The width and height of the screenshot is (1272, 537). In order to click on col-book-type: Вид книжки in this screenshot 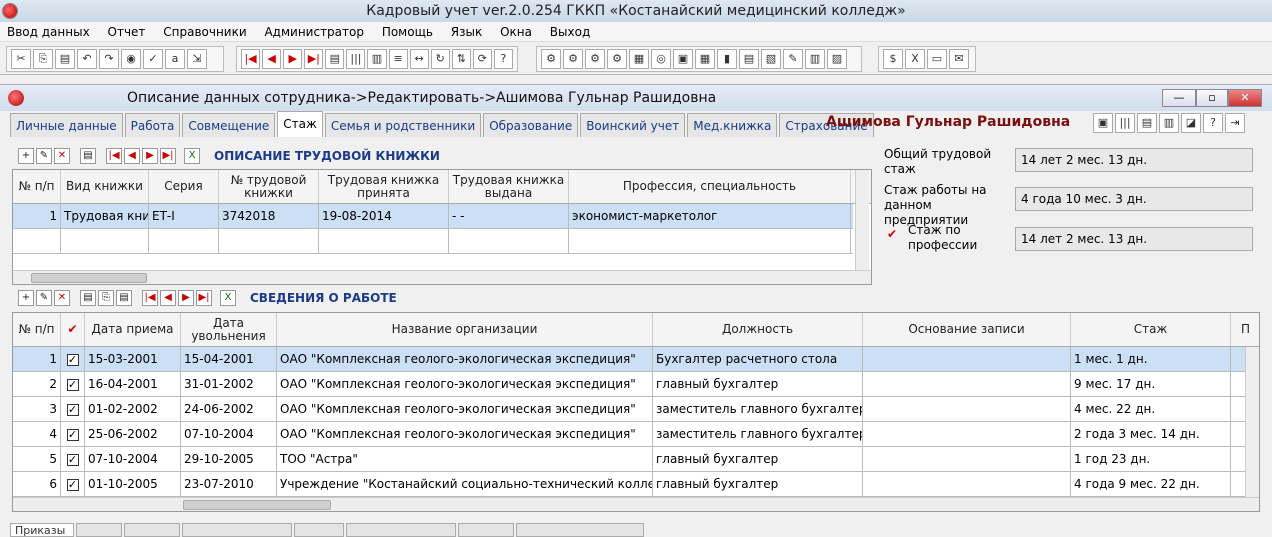, I will do `click(105, 186)`.